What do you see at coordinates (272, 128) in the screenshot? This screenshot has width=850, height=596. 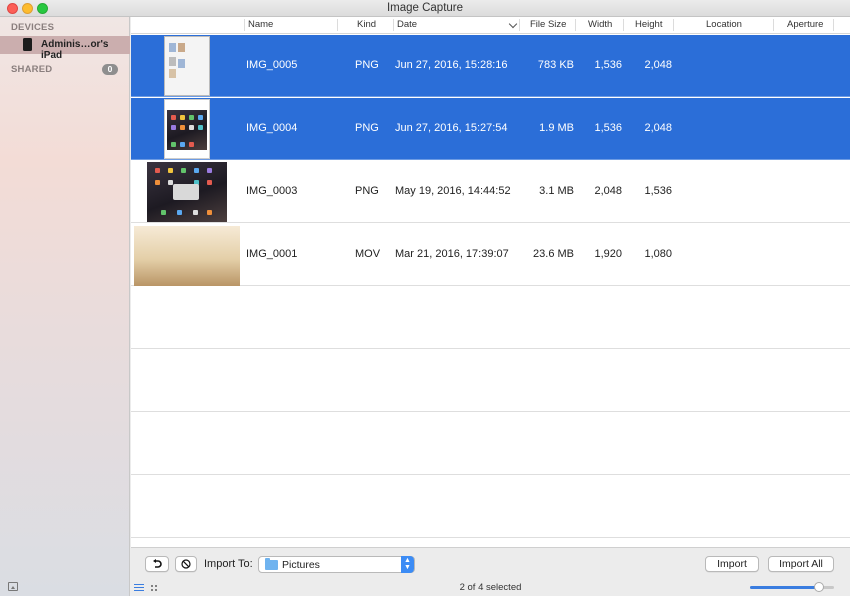 I see `cell-name: IMG_0004` at bounding box center [272, 128].